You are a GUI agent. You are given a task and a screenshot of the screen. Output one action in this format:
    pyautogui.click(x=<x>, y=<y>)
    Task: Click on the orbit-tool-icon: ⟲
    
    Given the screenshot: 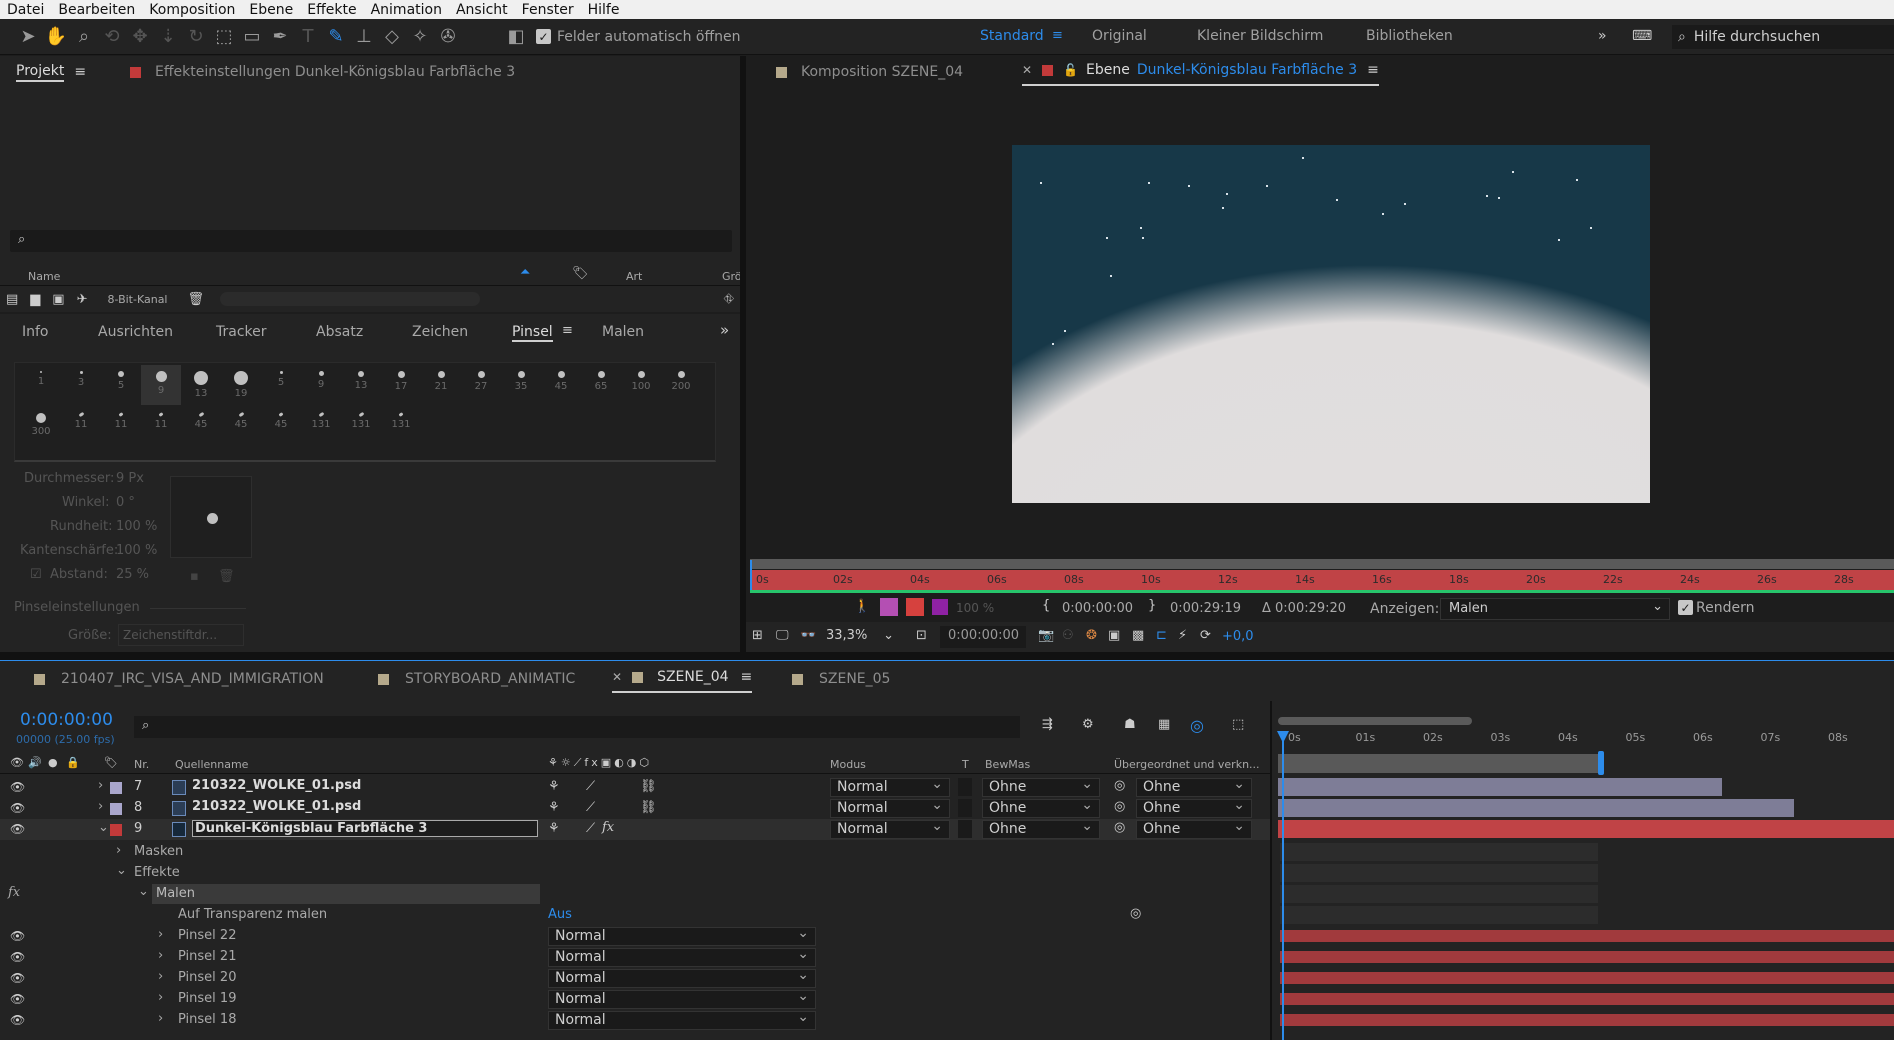 What is the action you would take?
    pyautogui.click(x=112, y=37)
    